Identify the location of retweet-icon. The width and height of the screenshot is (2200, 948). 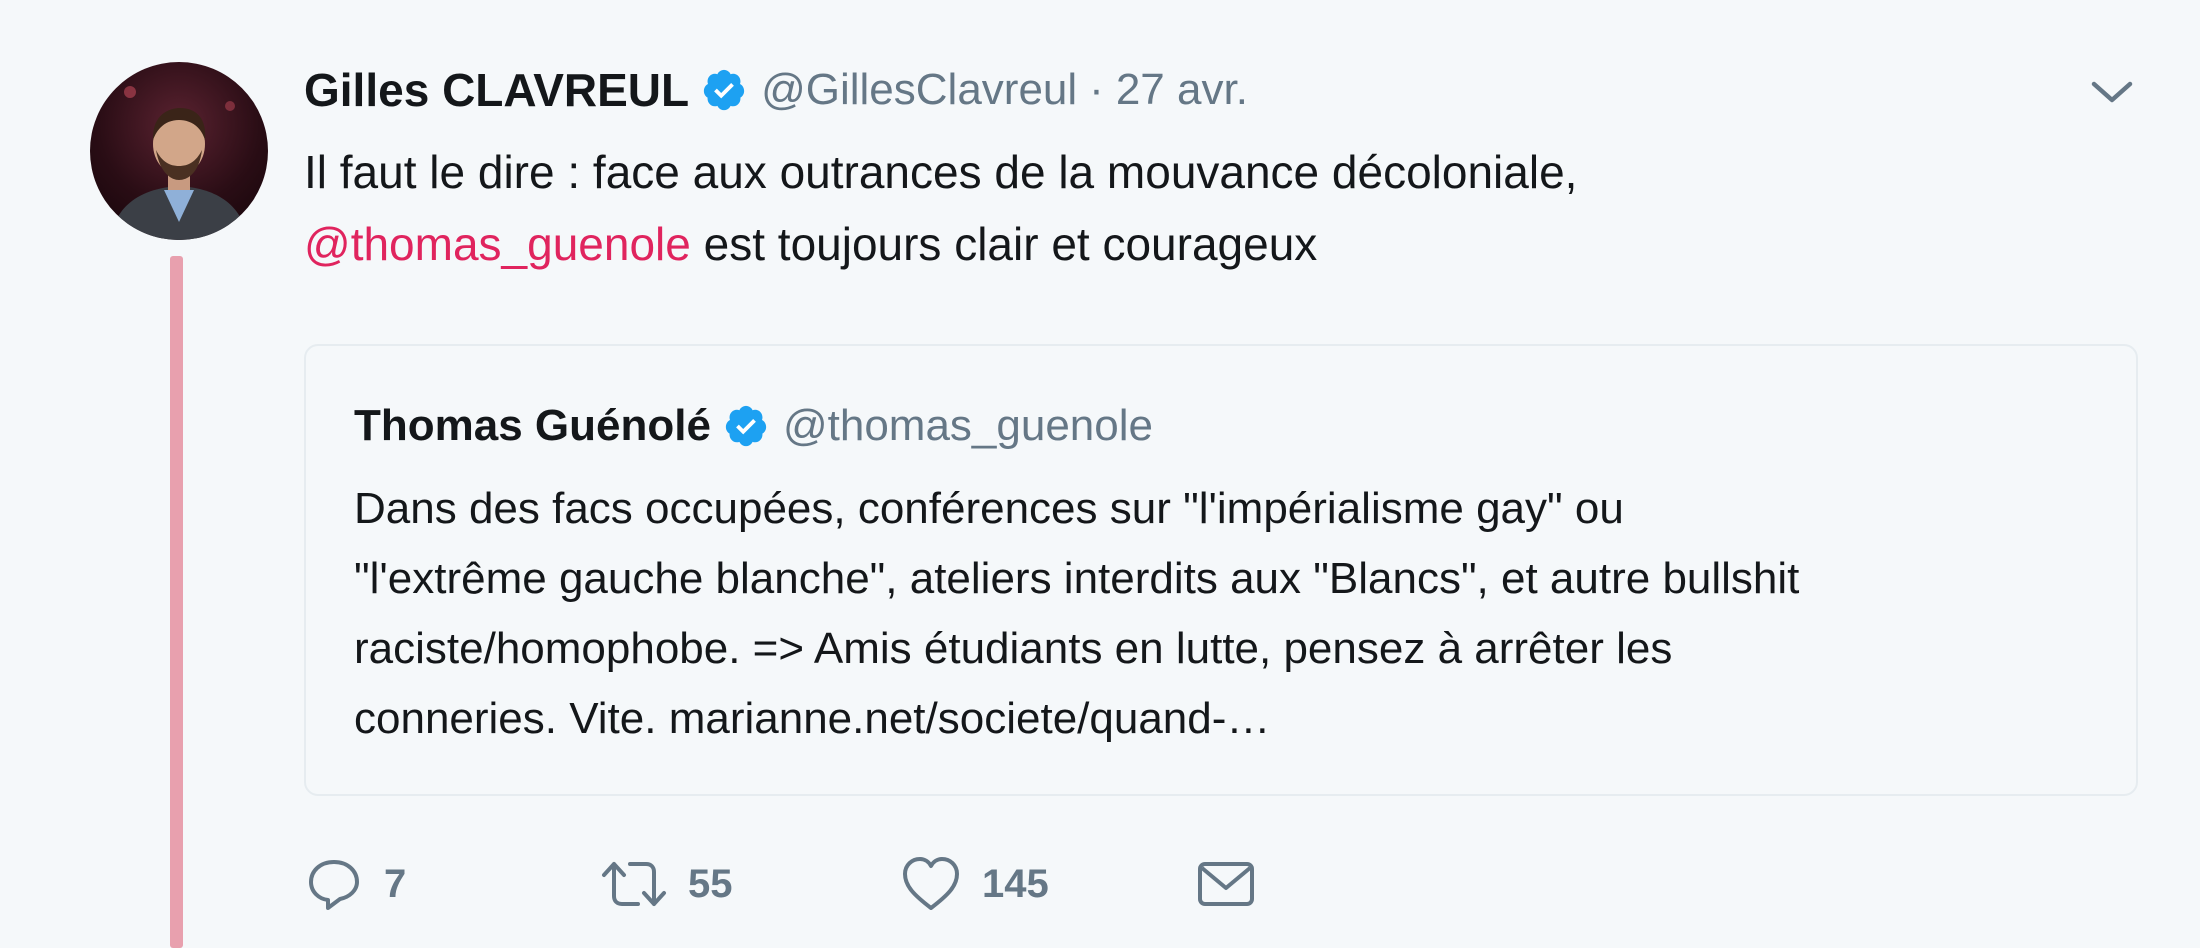
(634, 884).